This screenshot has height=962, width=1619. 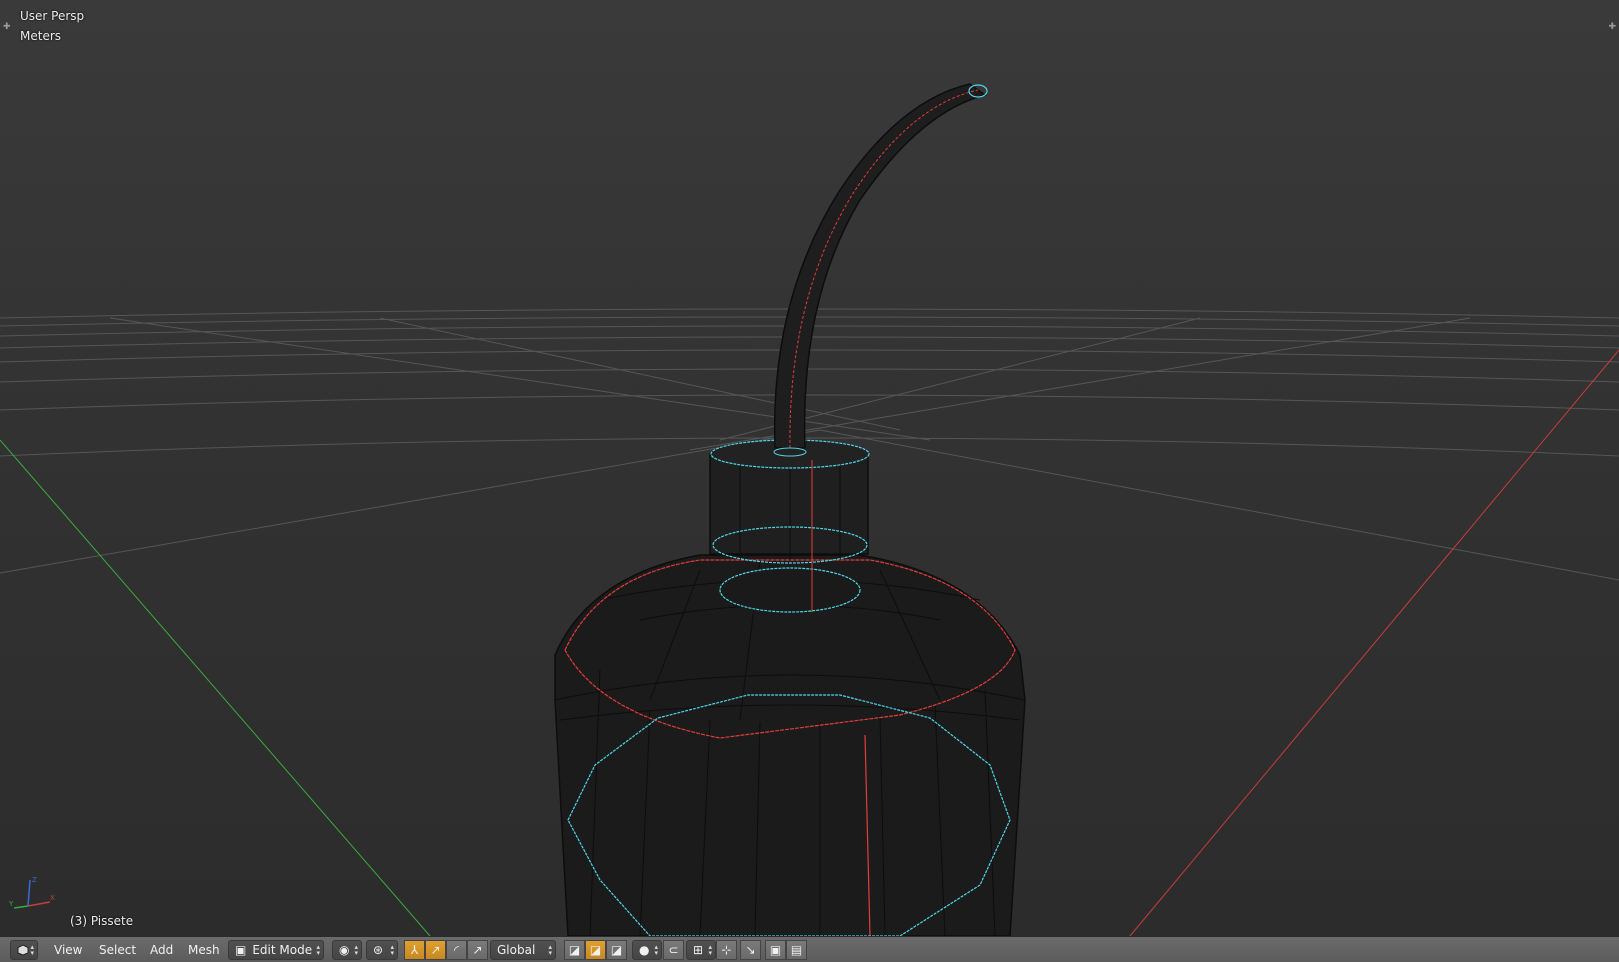 I want to click on mode-label: Edit Mode, so click(x=282, y=950).